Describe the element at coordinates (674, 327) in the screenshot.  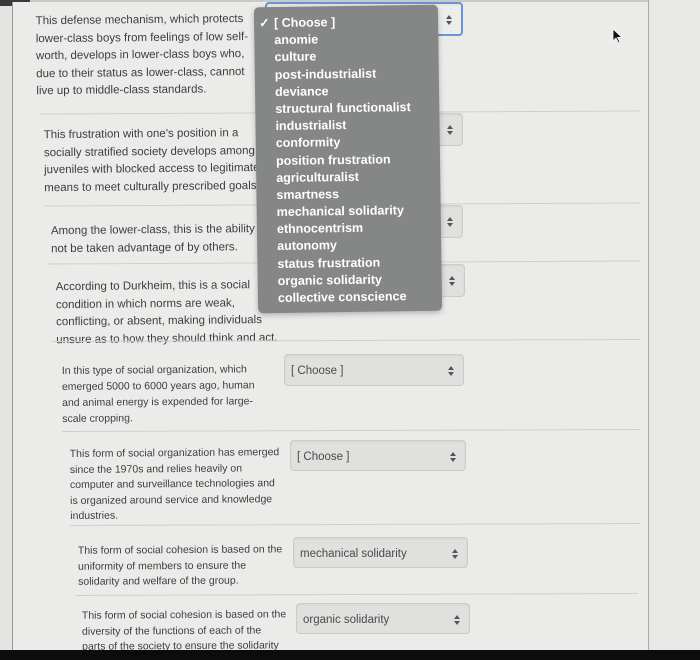
I see `right-margin` at that location.